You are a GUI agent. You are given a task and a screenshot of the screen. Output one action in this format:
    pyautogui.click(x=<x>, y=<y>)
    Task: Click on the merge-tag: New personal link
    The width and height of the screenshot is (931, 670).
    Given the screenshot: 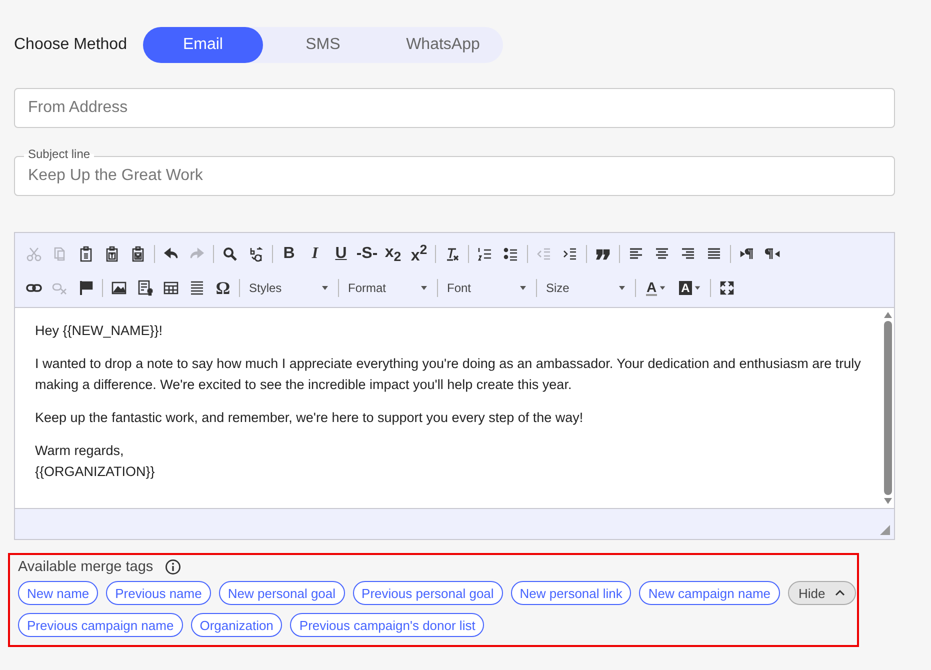 What is the action you would take?
    pyautogui.click(x=571, y=593)
    